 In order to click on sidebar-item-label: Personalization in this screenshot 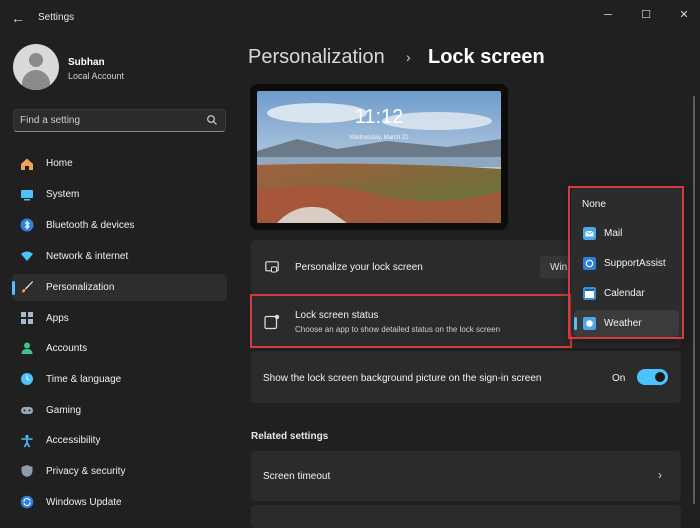, I will do `click(80, 287)`.